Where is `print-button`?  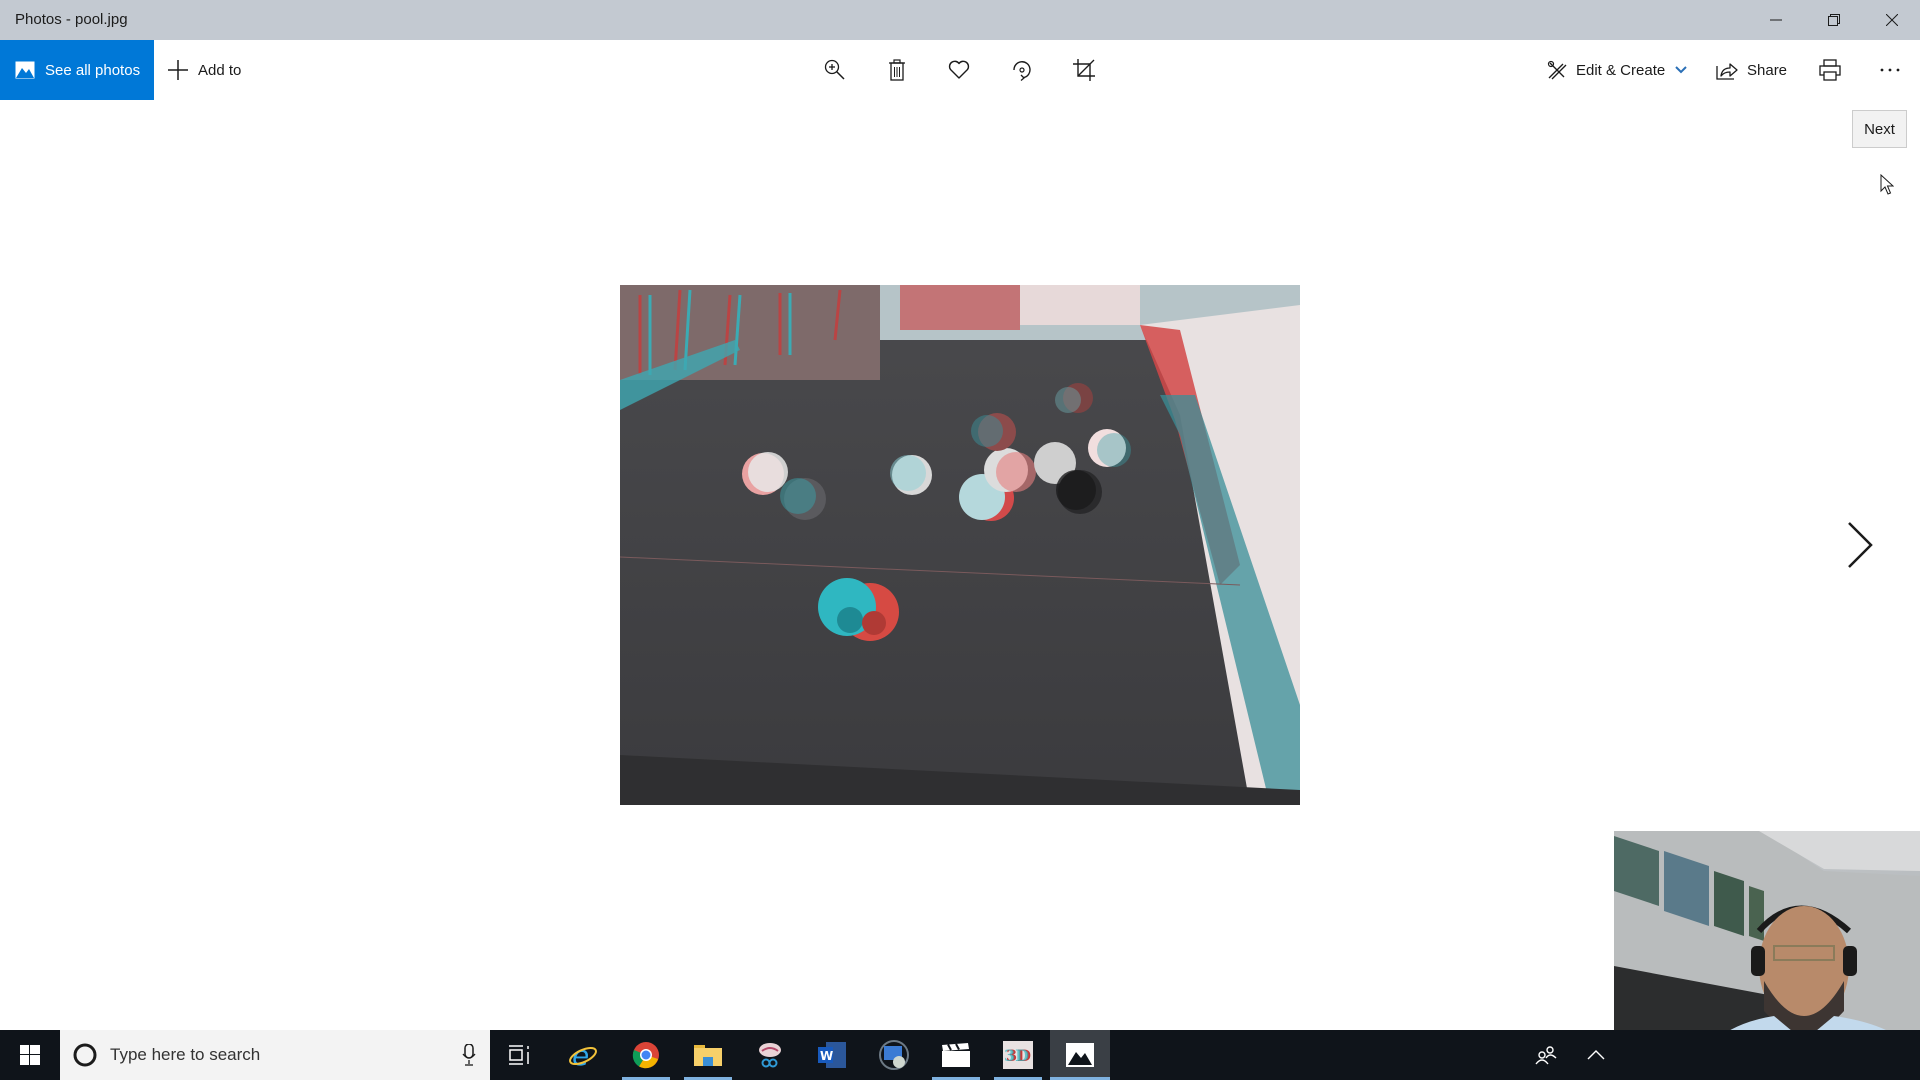
print-button is located at coordinates (1830, 70).